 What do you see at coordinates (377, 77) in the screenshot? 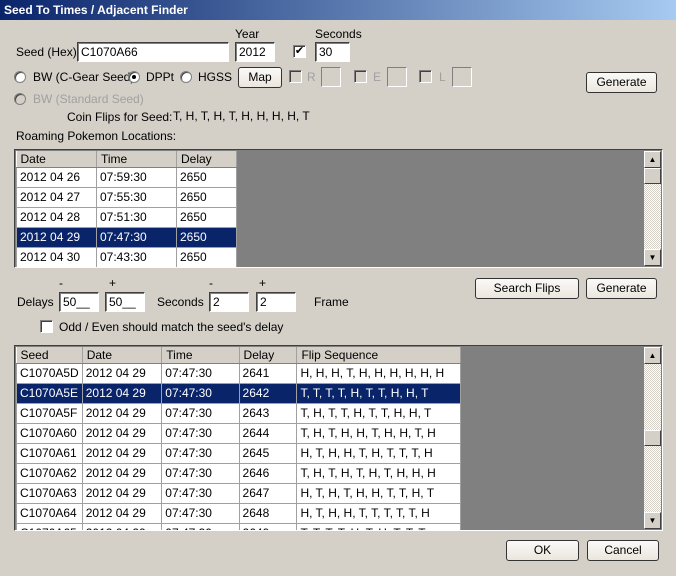
I see `roamer-e-label: E` at bounding box center [377, 77].